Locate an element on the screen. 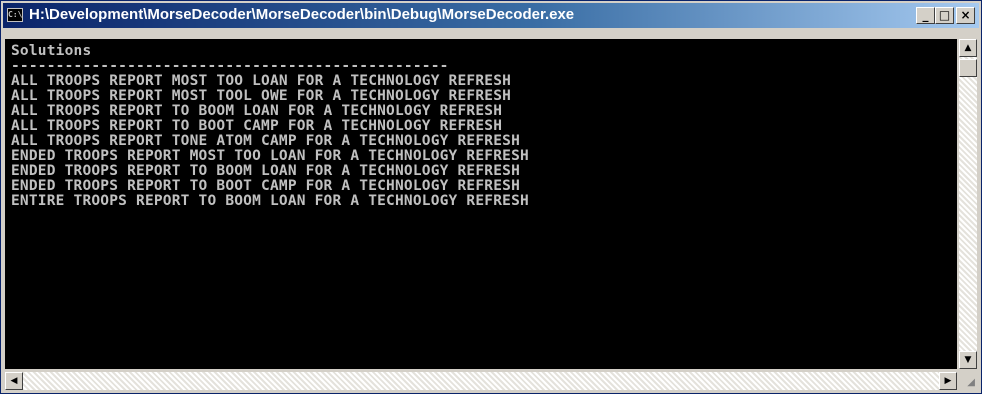  scroll-left-icon: ◀ is located at coordinates (14, 381).